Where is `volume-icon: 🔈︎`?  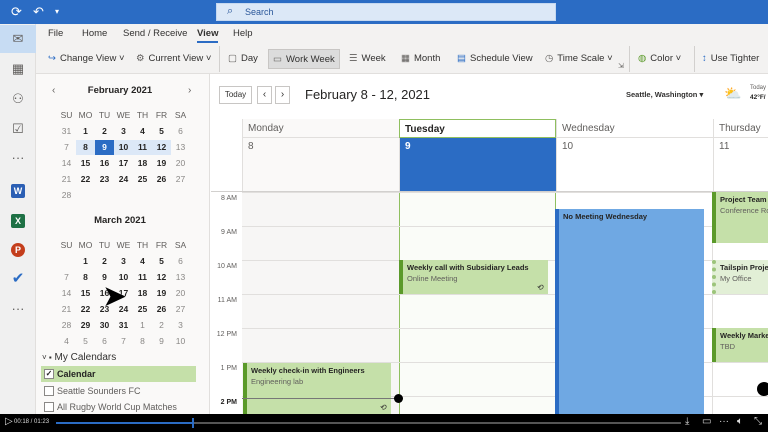 volume-icon: 🔈︎ is located at coordinates (740, 421).